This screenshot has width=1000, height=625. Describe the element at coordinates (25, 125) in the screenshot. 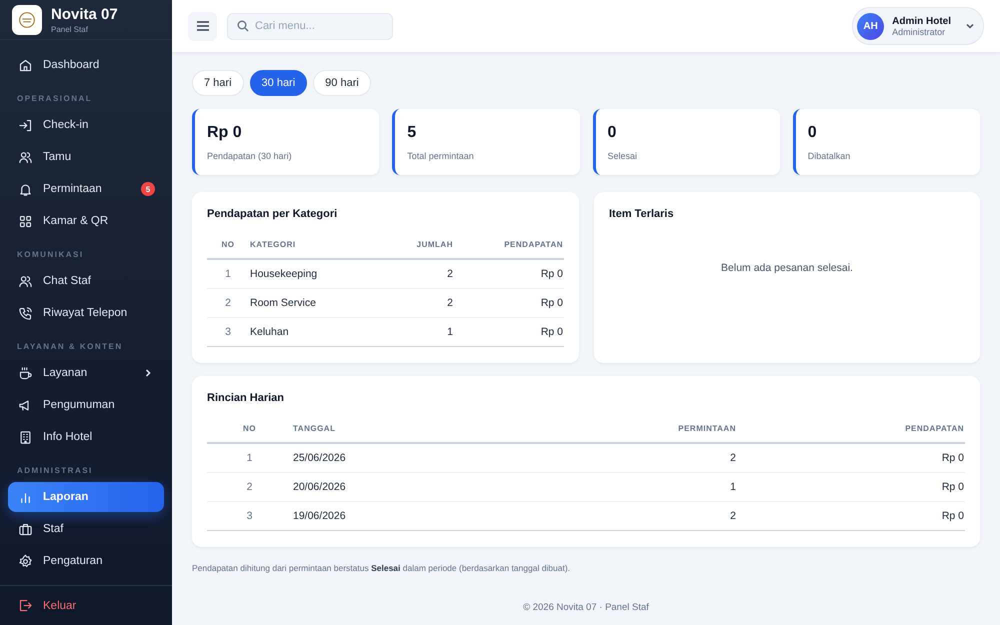

I see `login-icon` at that location.